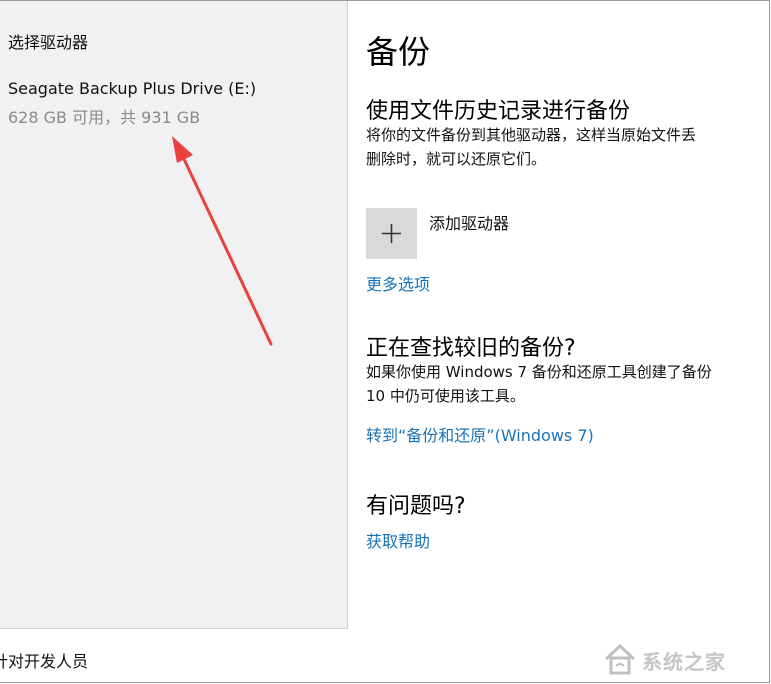 This screenshot has height=684, width=771. What do you see at coordinates (531, 135) in the screenshot?
I see `file-history-description-line1: 将你的文件备份到其他驱动器，这样当原始文件丢` at bounding box center [531, 135].